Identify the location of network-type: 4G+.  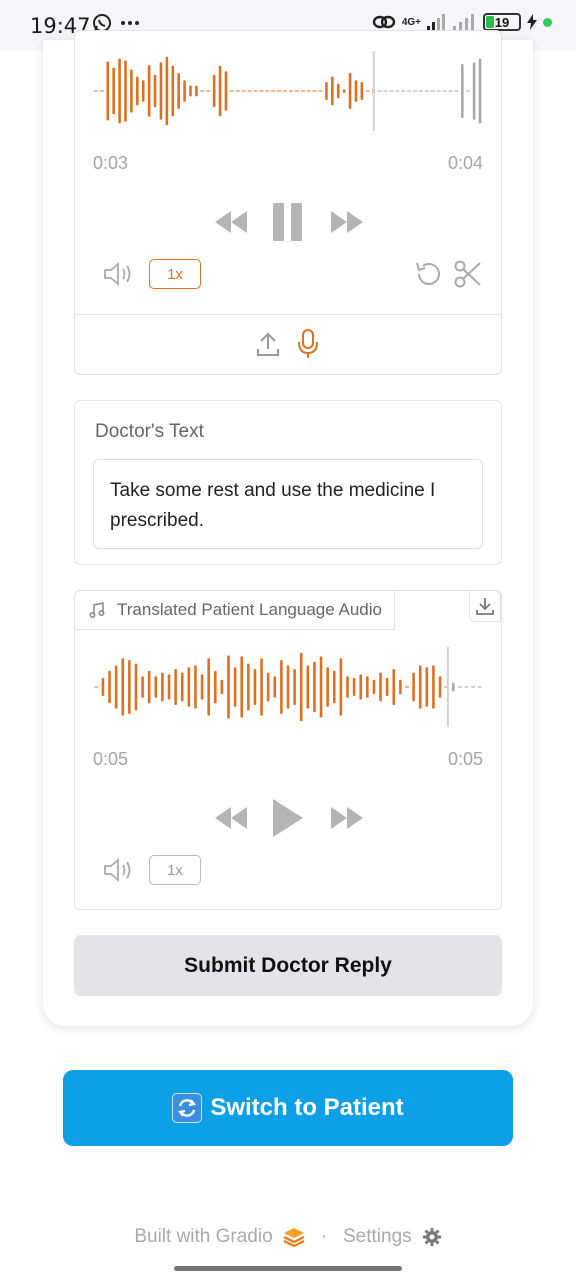
(411, 22).